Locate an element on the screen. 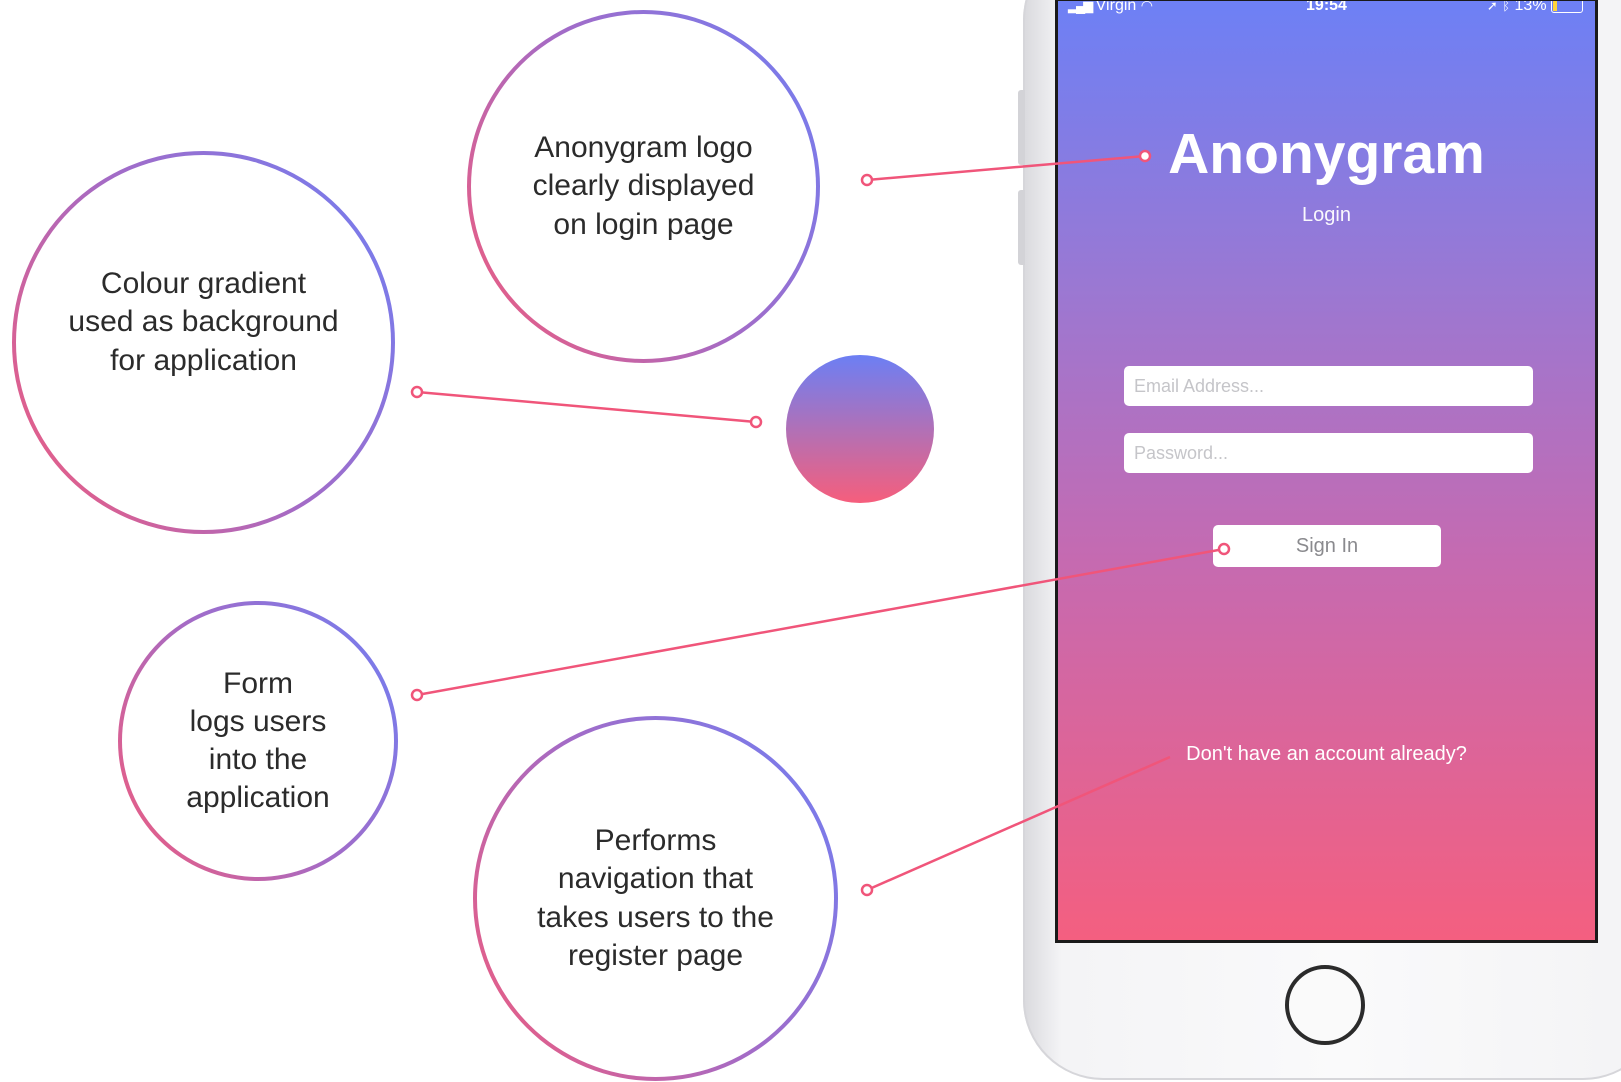 Image resolution: width=1621 pixels, height=1082 pixels. connector-gradient is located at coordinates (586, 407).